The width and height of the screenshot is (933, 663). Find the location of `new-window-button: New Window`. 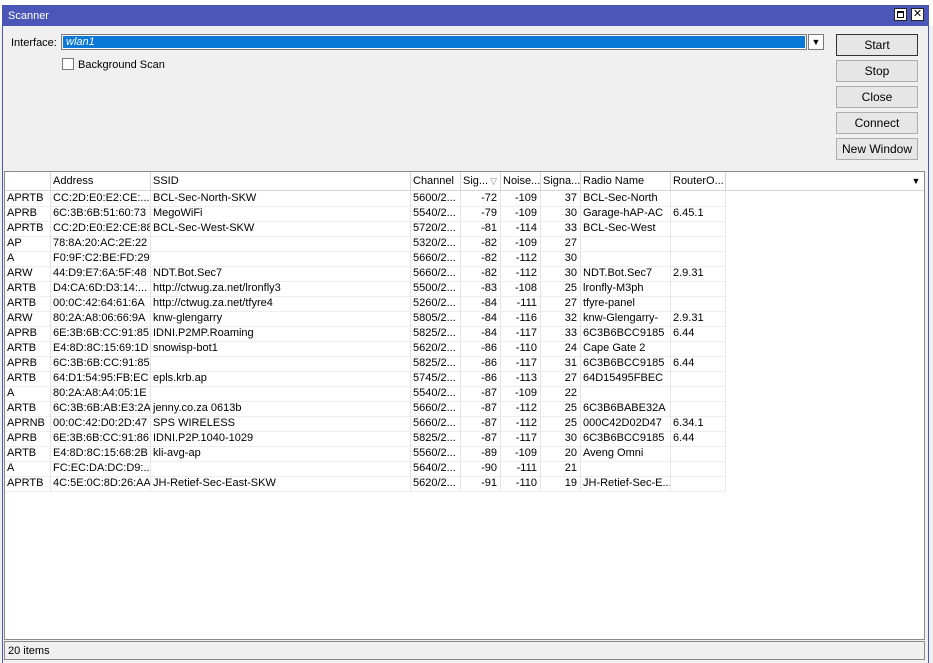

new-window-button: New Window is located at coordinates (877, 149).